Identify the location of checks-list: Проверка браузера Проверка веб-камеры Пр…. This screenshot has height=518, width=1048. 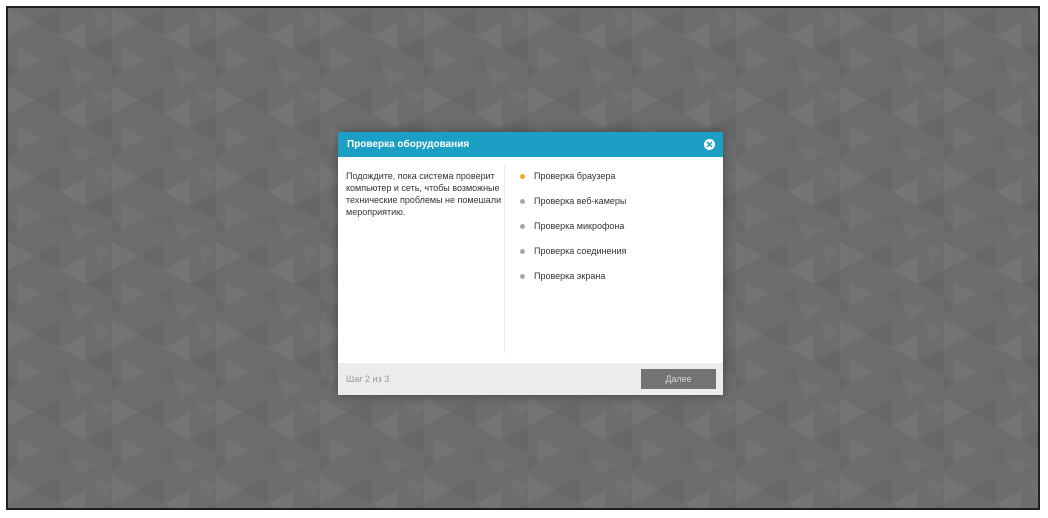
(565, 260).